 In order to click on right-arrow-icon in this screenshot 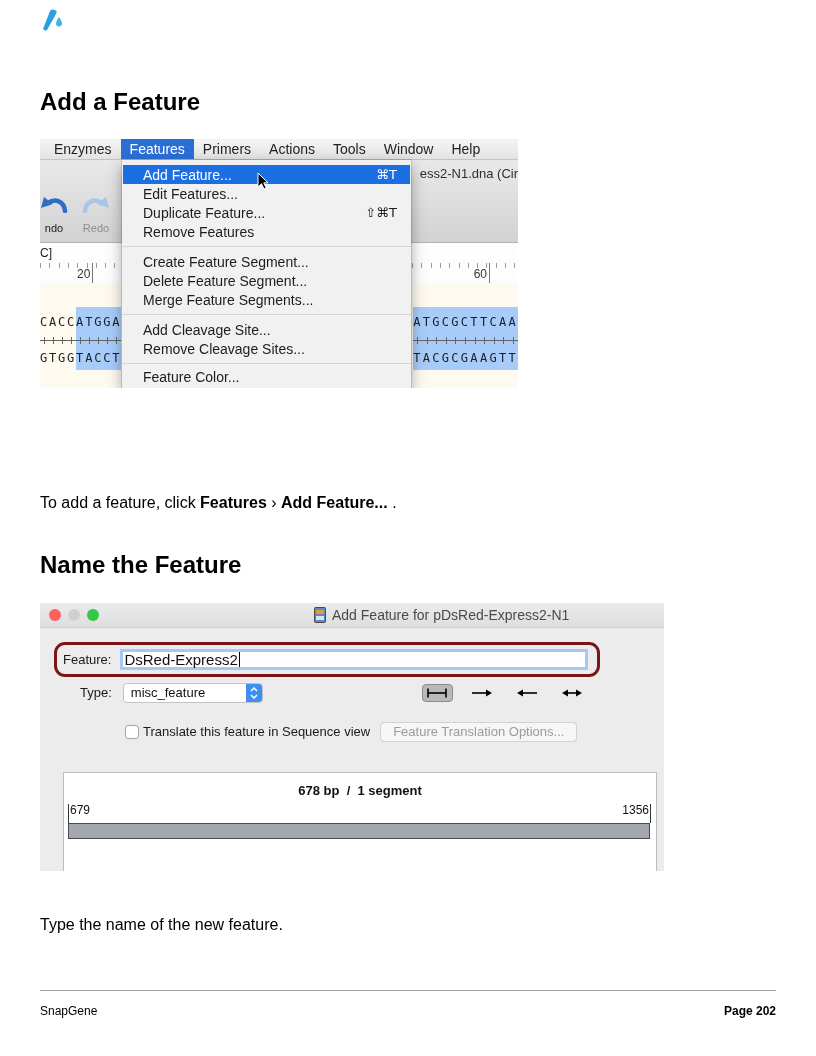, I will do `click(482, 693)`.